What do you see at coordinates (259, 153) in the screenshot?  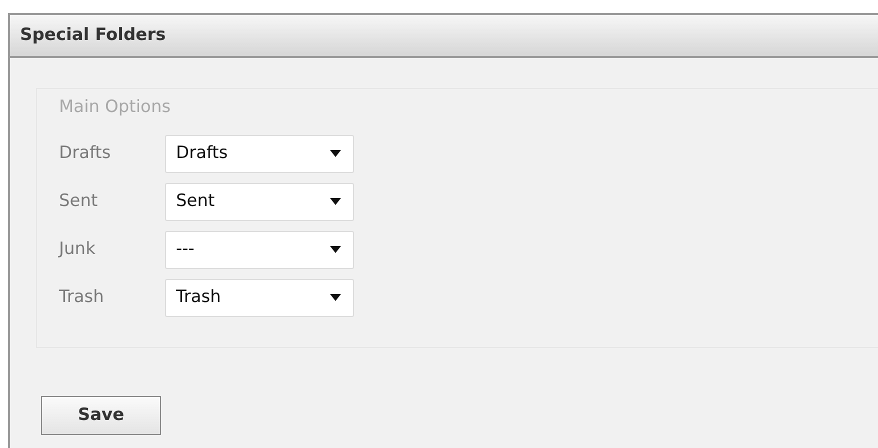 I see `folder-dropdown: Drafts` at bounding box center [259, 153].